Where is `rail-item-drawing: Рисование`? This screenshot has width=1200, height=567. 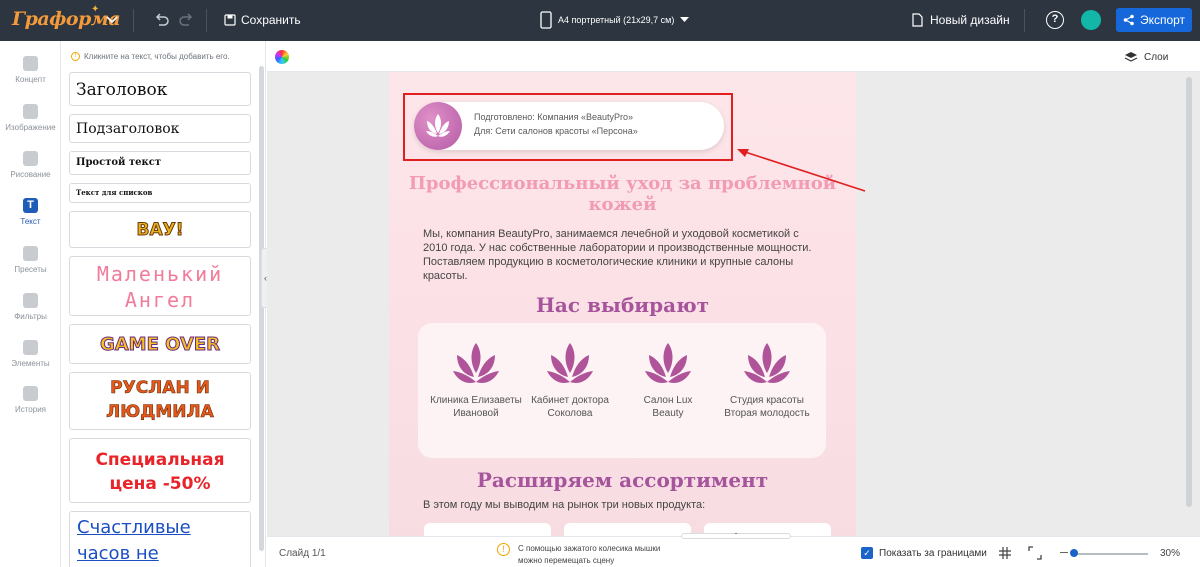
rail-item-drawing: Рисование is located at coordinates (30, 165).